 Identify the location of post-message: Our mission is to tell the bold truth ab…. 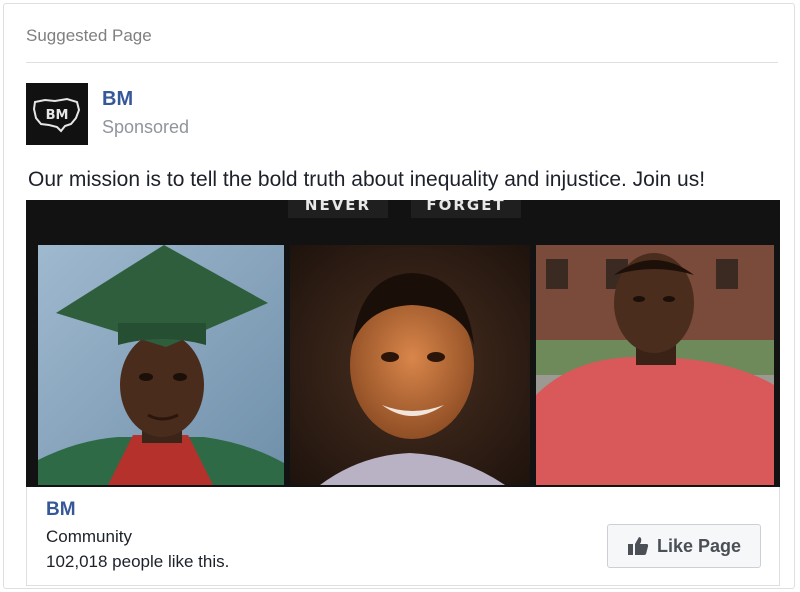
(367, 179).